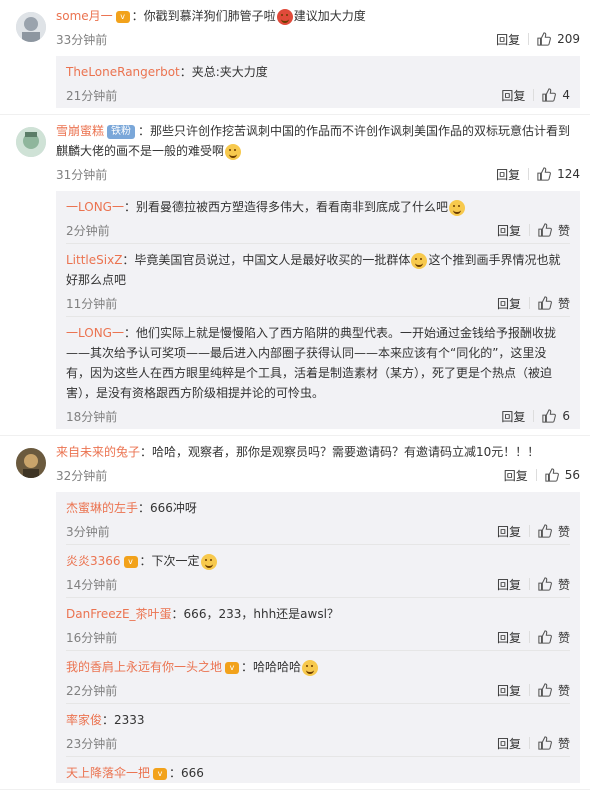 The width and height of the screenshot is (590, 794). Describe the element at coordinates (108, 773) in the screenshot. I see `username-link: 天上降落伞一把` at that location.